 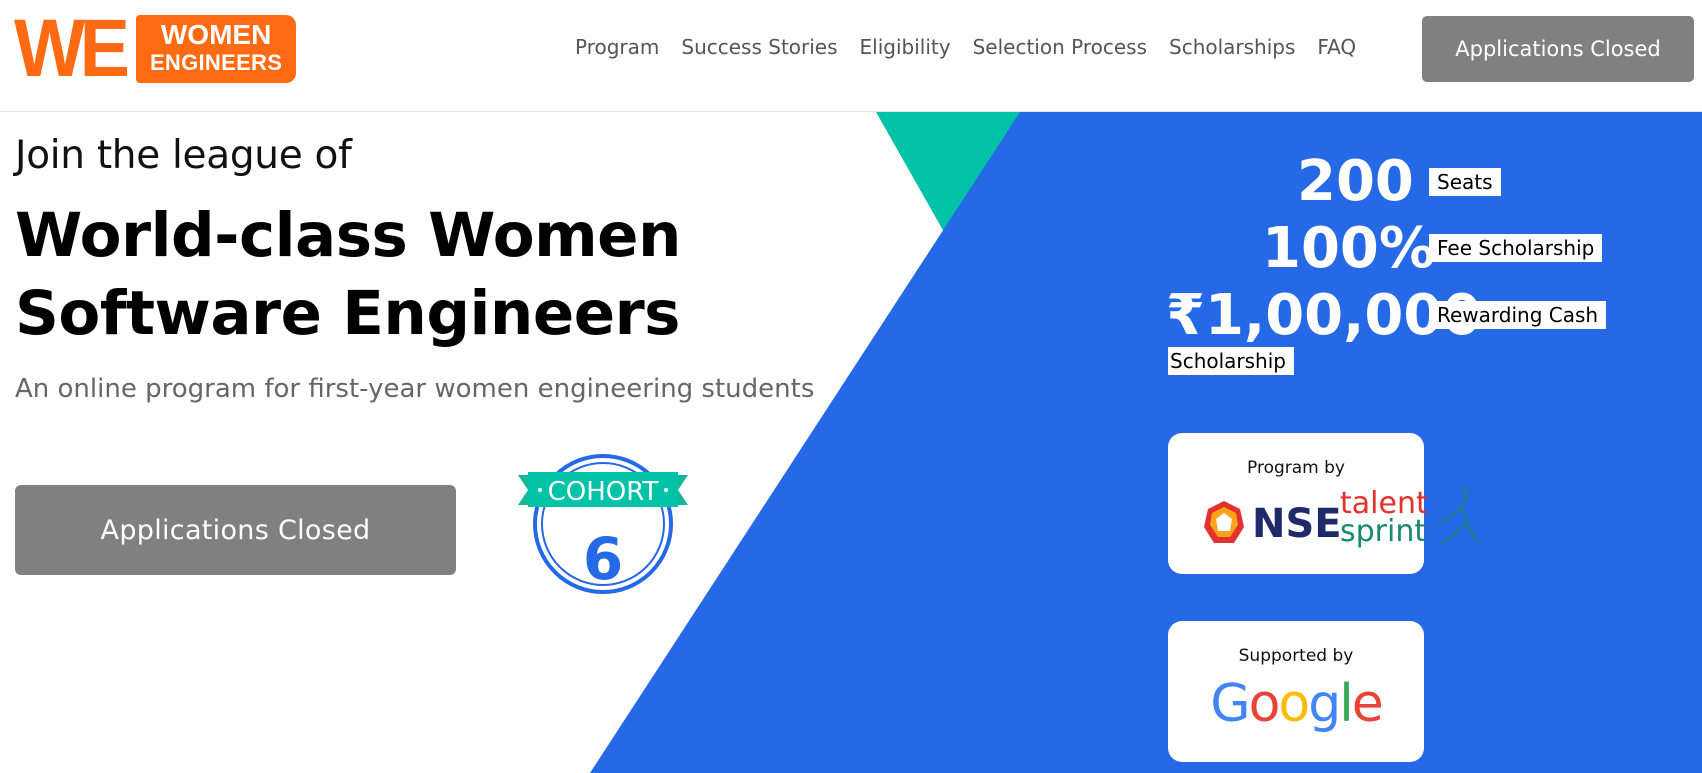 What do you see at coordinates (183, 155) in the screenshot?
I see `hero-pre-title: Join the league of` at bounding box center [183, 155].